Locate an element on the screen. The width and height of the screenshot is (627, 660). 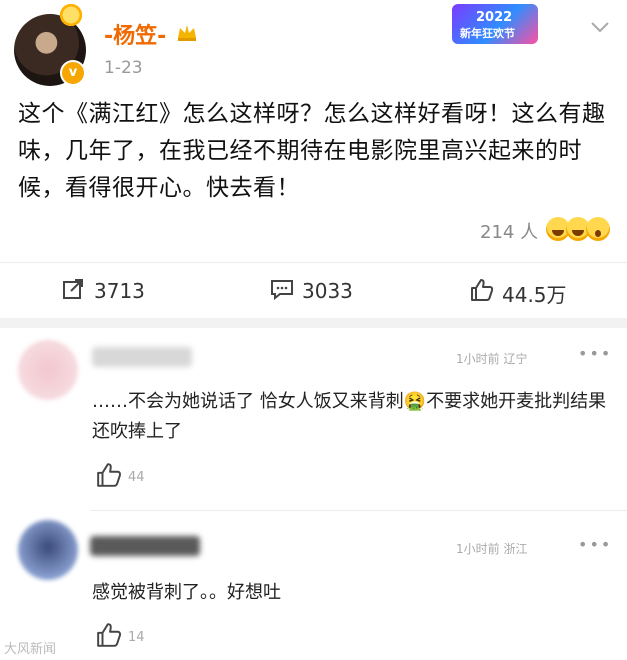
event-badge-text: 新年狂欢节 is located at coordinates (487, 33).